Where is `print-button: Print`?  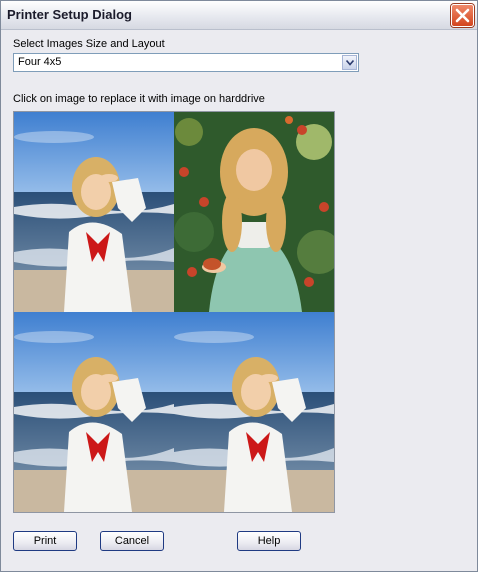
print-button: Print is located at coordinates (45, 541).